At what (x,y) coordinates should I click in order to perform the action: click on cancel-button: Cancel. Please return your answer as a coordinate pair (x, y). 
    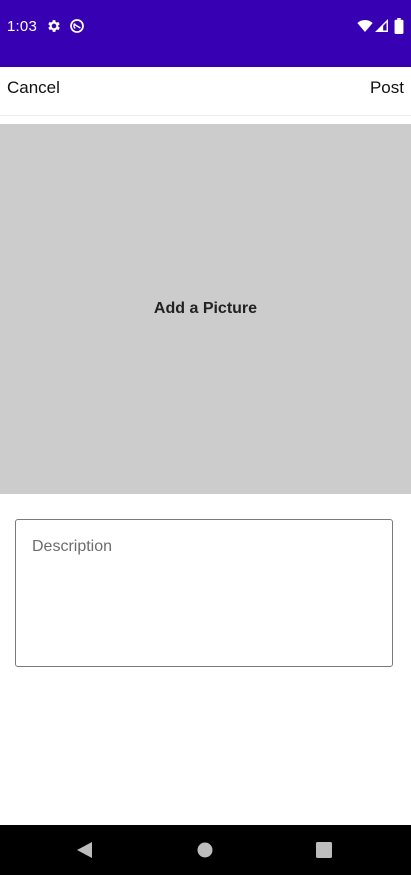
    Looking at the image, I should click on (33, 88).